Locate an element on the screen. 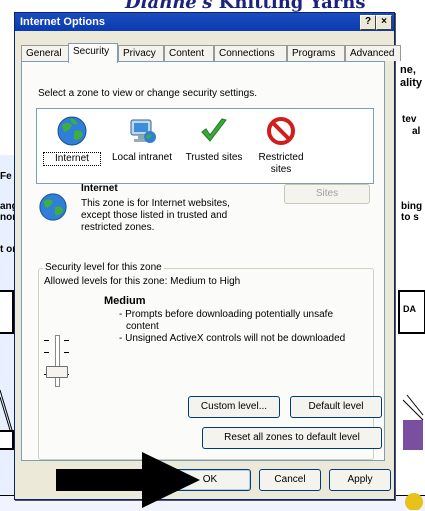 This screenshot has width=425, height=511. background-drawing is located at coordinates (6, 410).